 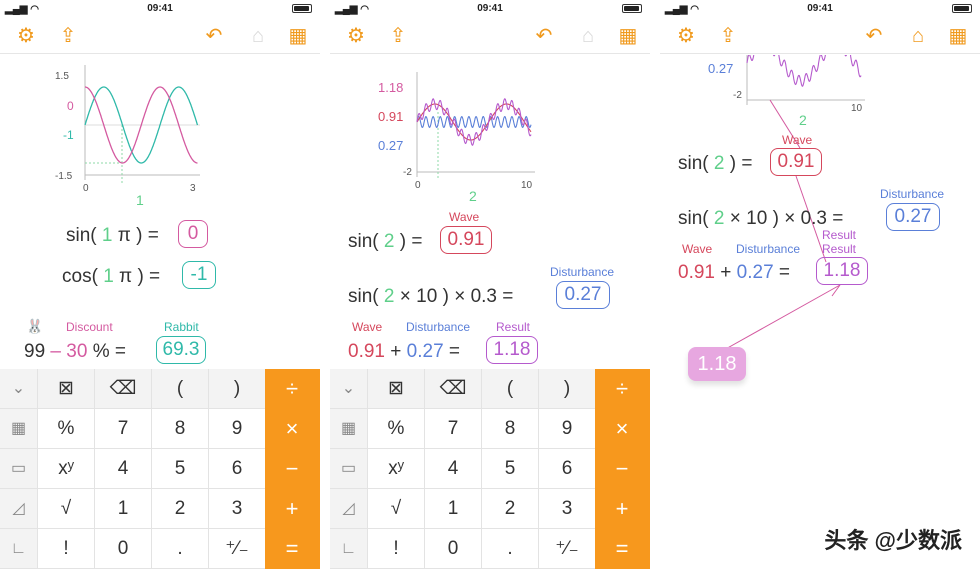 What do you see at coordinates (199, 275) in the screenshot?
I see `cos-result: -1` at bounding box center [199, 275].